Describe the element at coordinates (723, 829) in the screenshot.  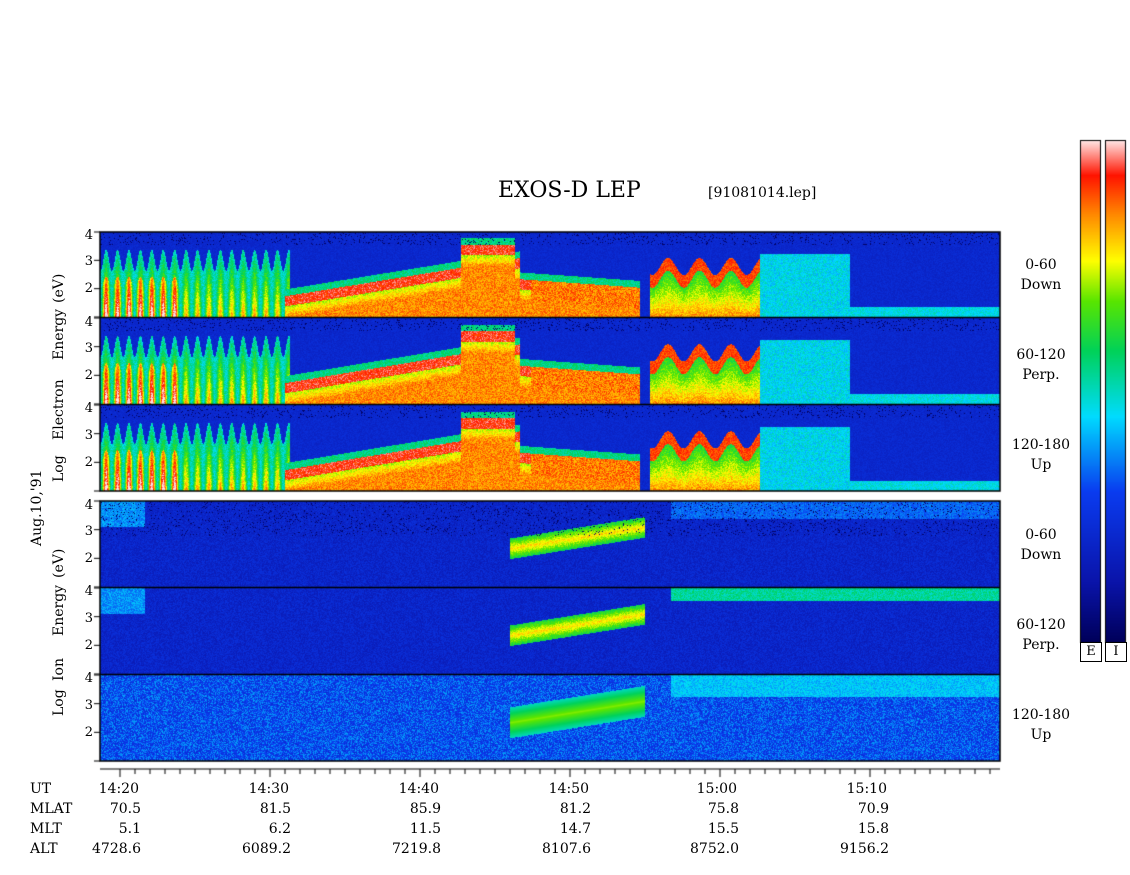
I see `time-col-mlt: 15.5` at that location.